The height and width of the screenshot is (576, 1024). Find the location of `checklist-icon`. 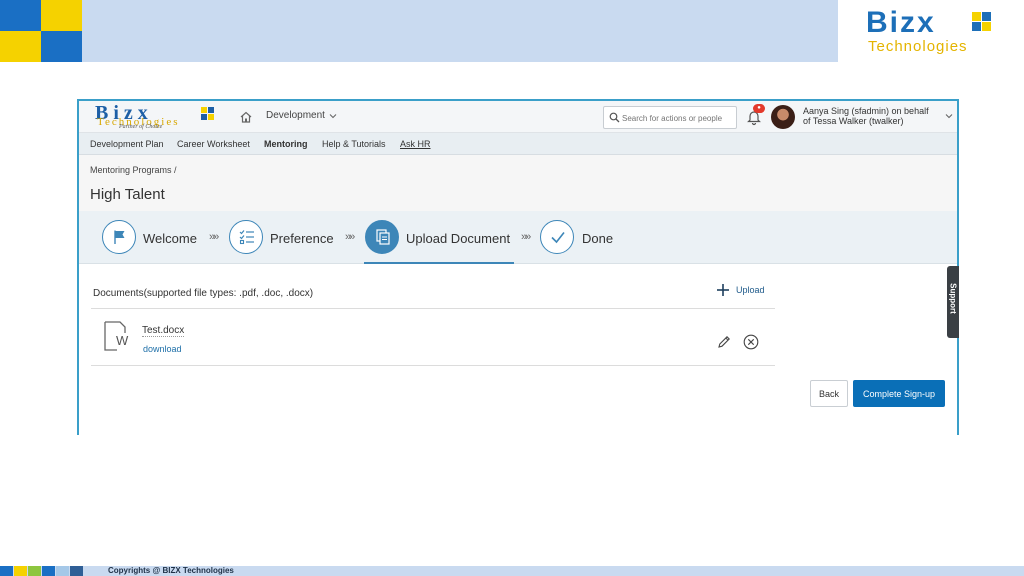

checklist-icon is located at coordinates (246, 237).